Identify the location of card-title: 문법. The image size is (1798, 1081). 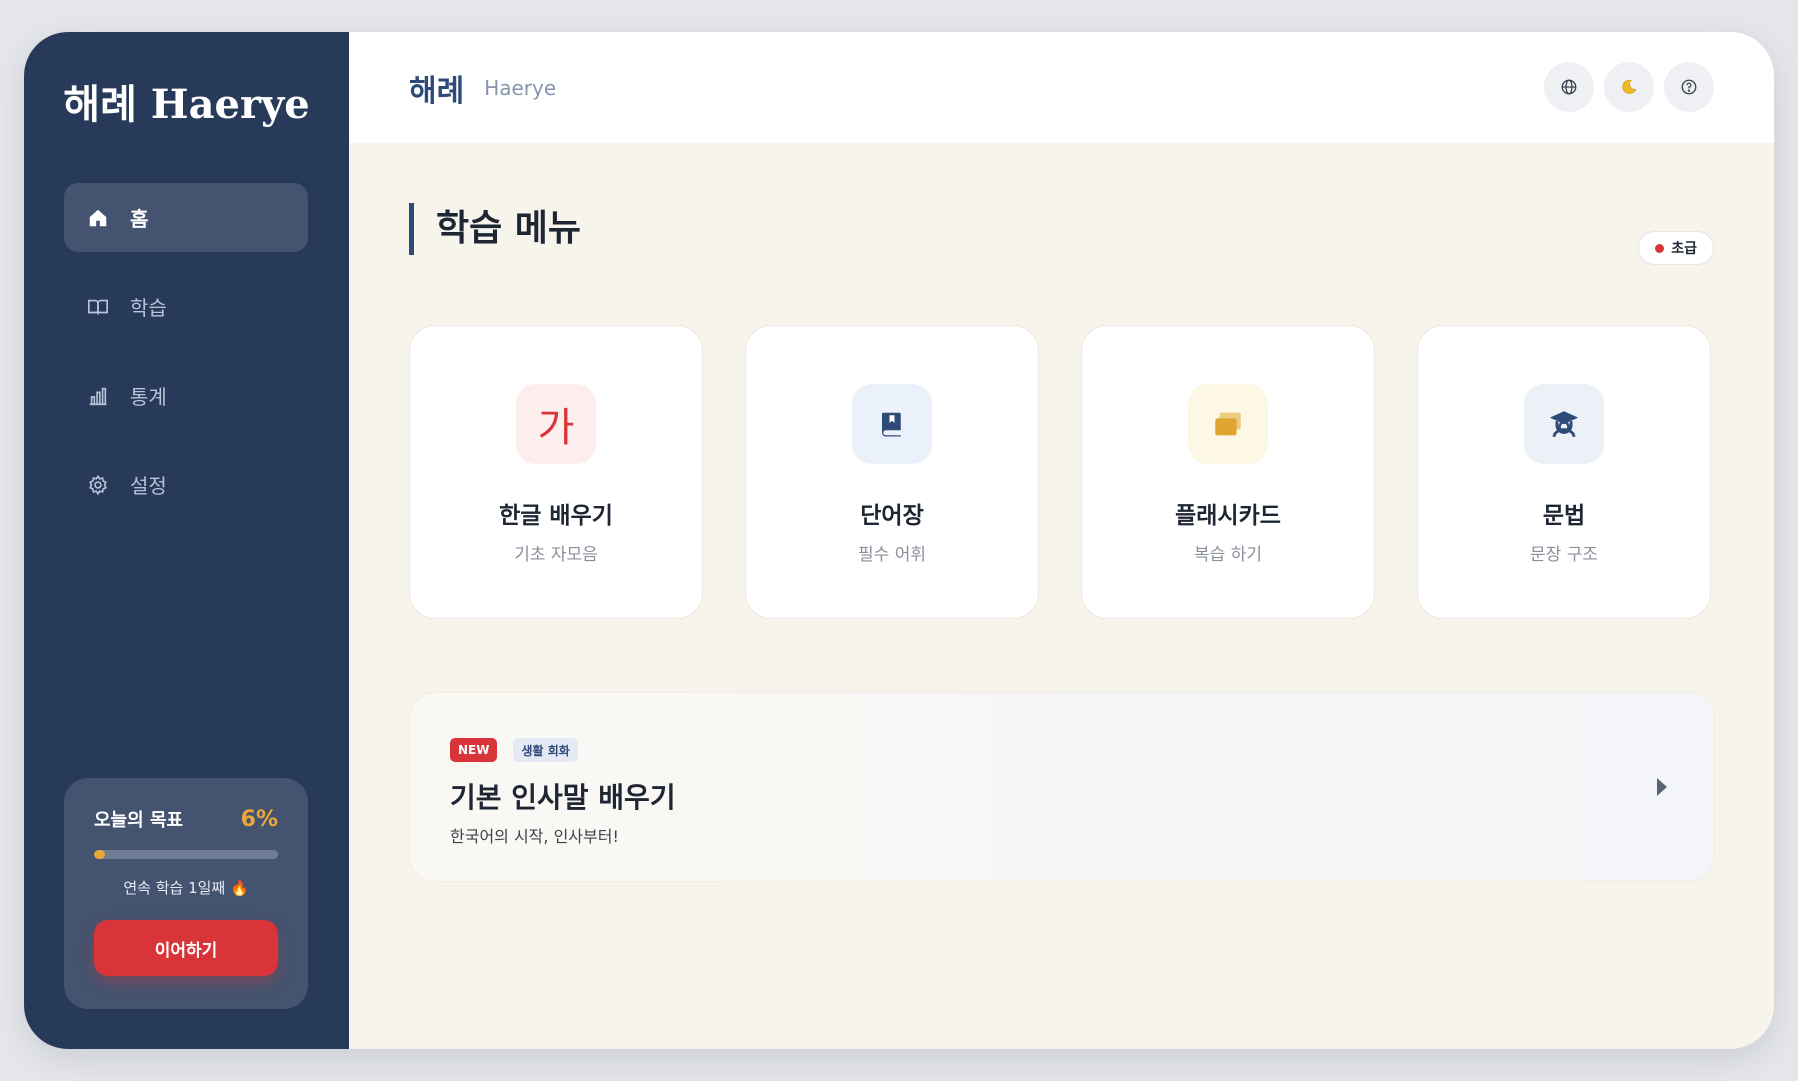
(1564, 516).